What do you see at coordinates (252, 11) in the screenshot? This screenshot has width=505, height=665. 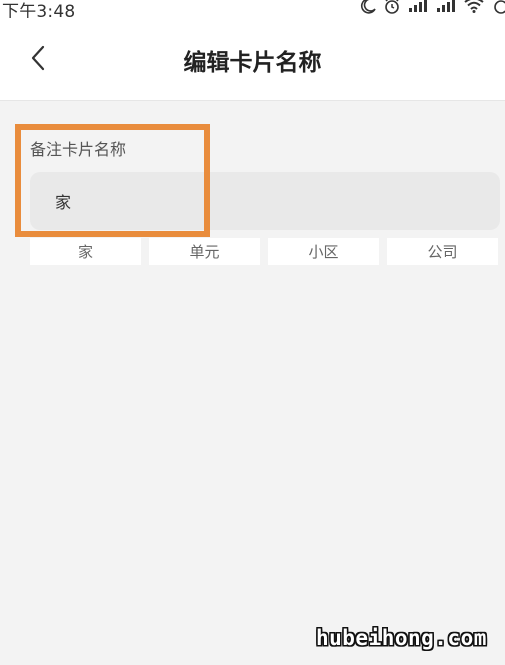 I see `status-bar: 下午3:48` at bounding box center [252, 11].